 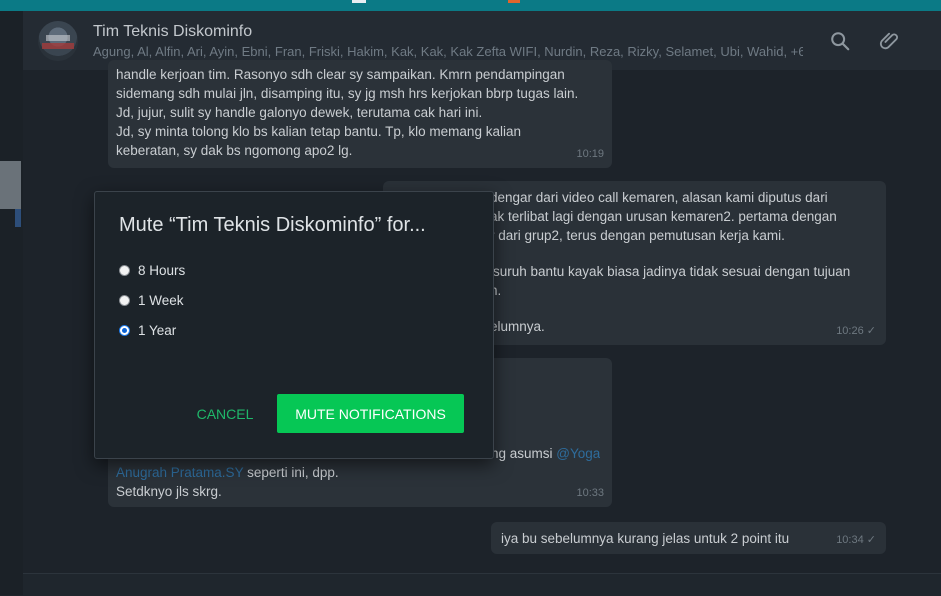 What do you see at coordinates (157, 330) in the screenshot?
I see `option-label: 1 Year` at bounding box center [157, 330].